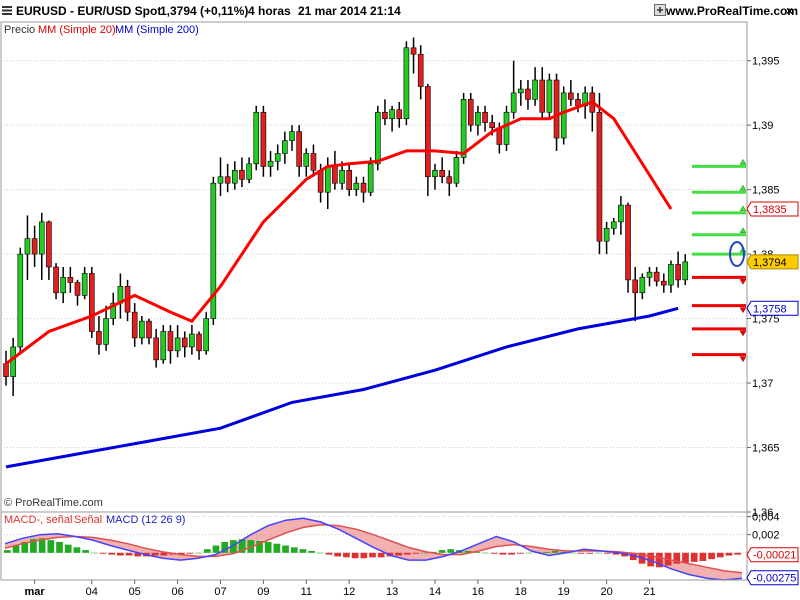 This screenshot has width=800, height=600. What do you see at coordinates (145, 520) in the screenshot?
I see `macd-legend-3: MACD (12 26 9)` at bounding box center [145, 520].